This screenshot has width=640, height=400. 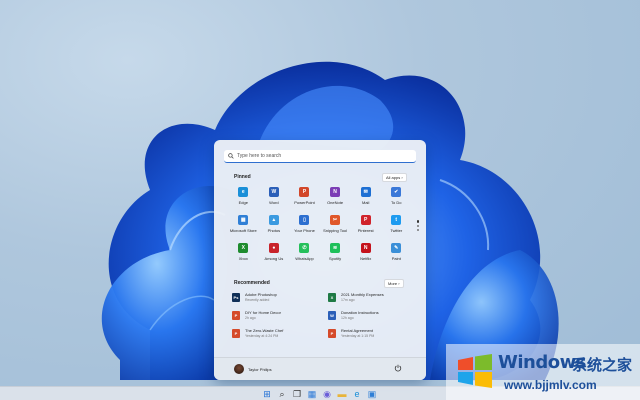 What do you see at coordinates (396, 230) in the screenshot?
I see `pinned-app-label: Twitter` at bounding box center [396, 230].